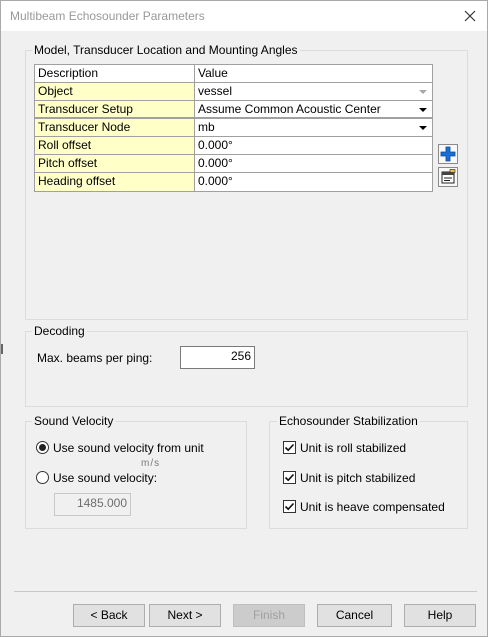 This screenshot has height=637, width=488. Describe the element at coordinates (372, 507) in the screenshot. I see `heave-compensated-label: Unit is heave compensated` at that location.